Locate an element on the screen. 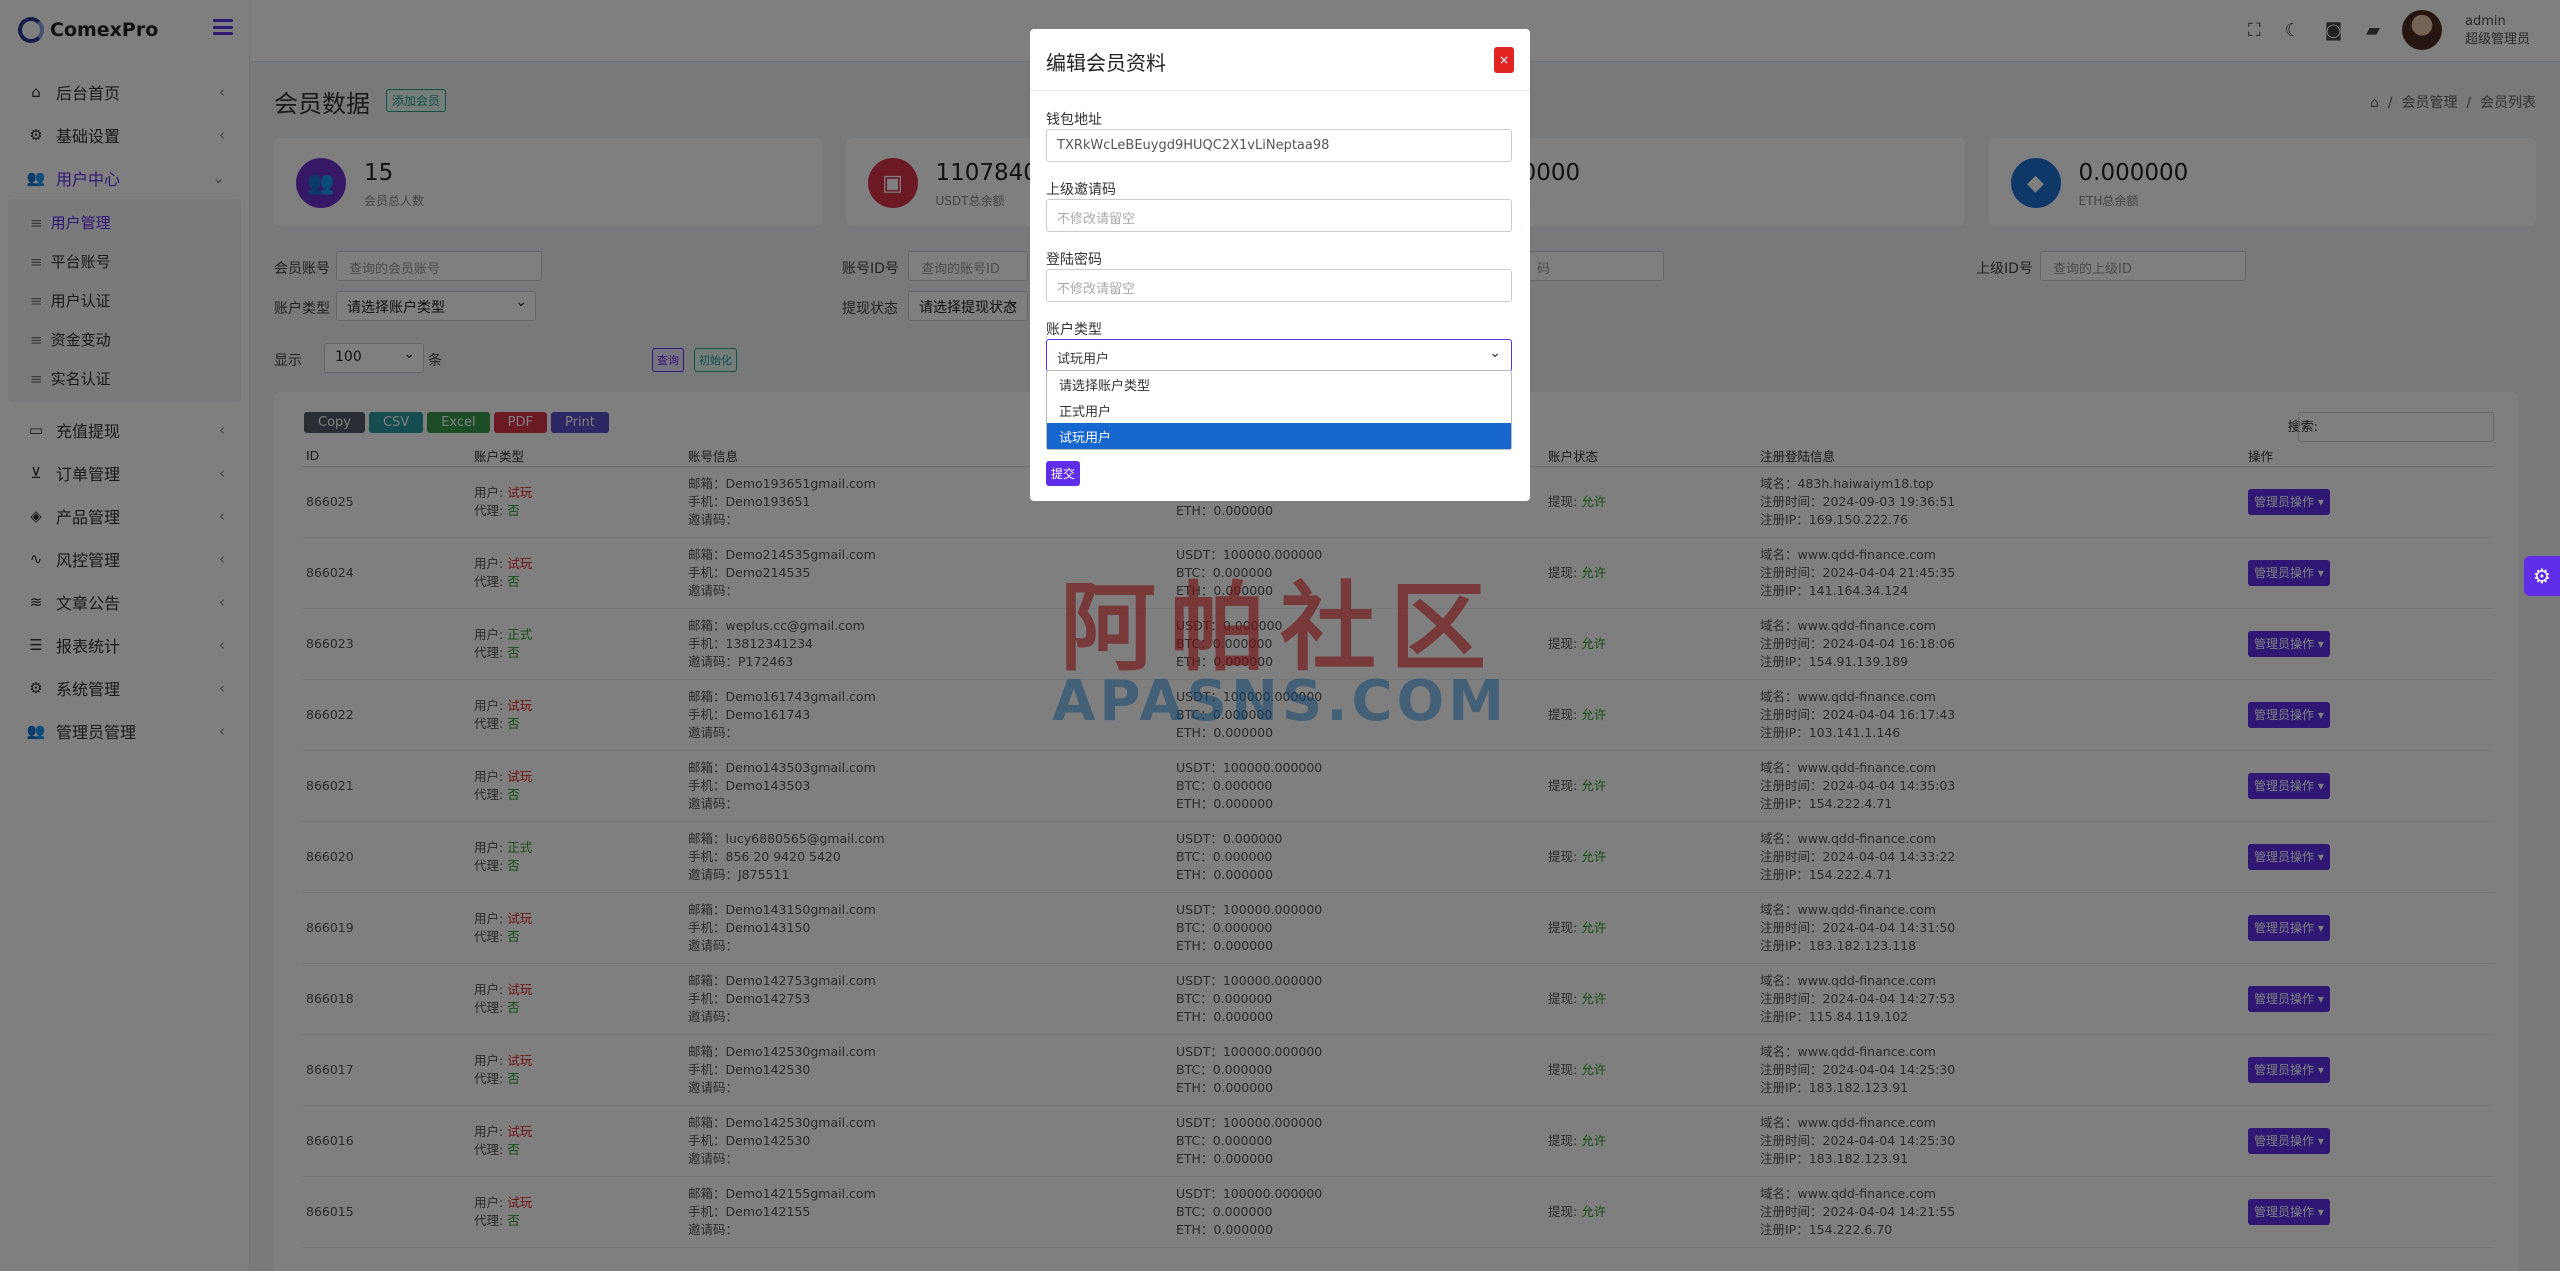 This screenshot has height=1271, width=2560. account-type-label: 账户类型 is located at coordinates (1074, 330).